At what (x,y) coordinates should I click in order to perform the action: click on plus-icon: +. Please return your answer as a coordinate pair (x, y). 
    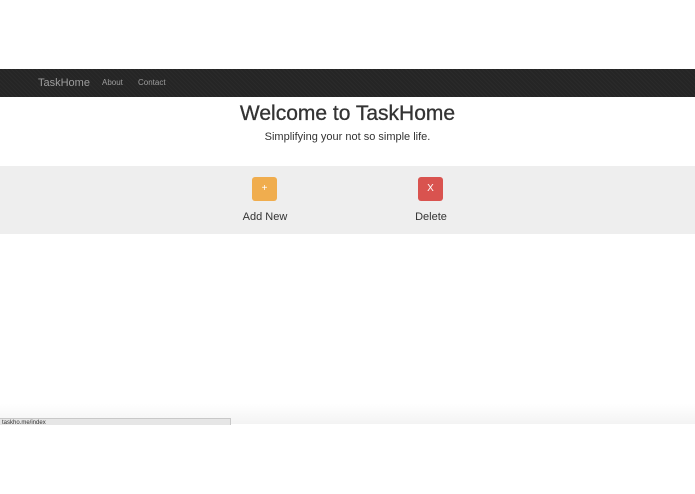
    Looking at the image, I should click on (264, 188).